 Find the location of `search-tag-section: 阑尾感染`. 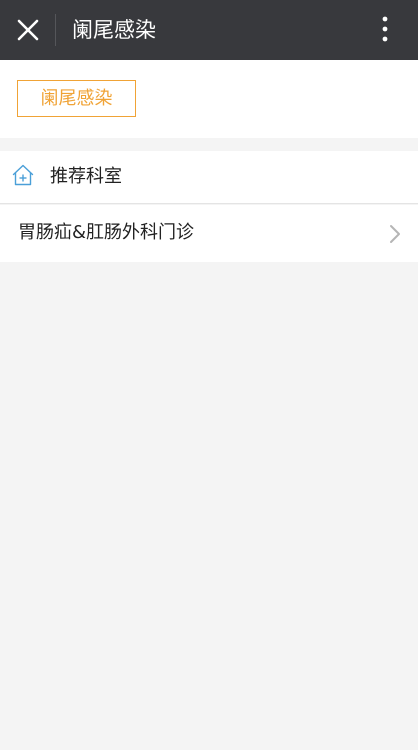

search-tag-section: 阑尾感染 is located at coordinates (209, 99).